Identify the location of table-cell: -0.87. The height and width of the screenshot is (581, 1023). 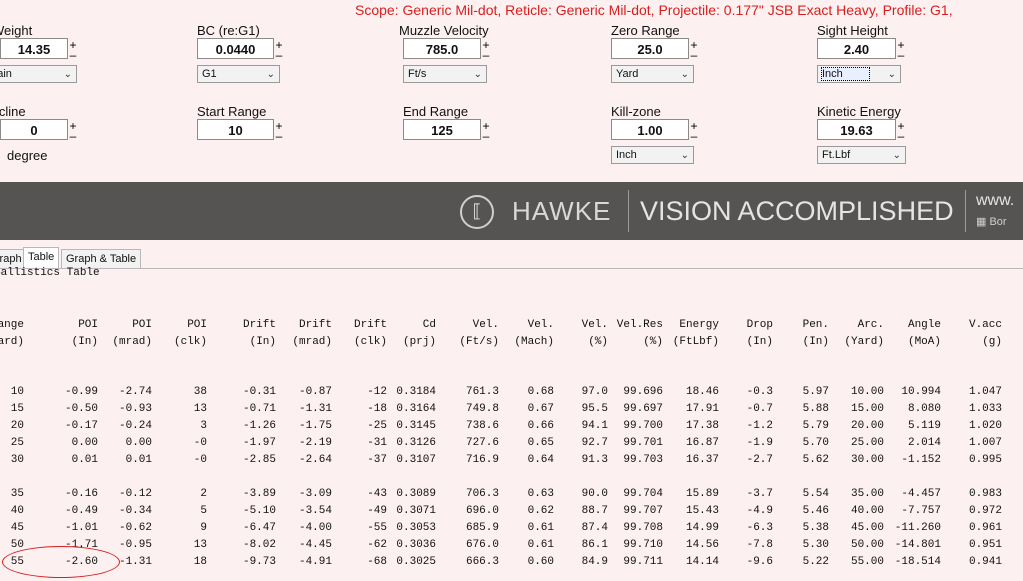
(315, 392).